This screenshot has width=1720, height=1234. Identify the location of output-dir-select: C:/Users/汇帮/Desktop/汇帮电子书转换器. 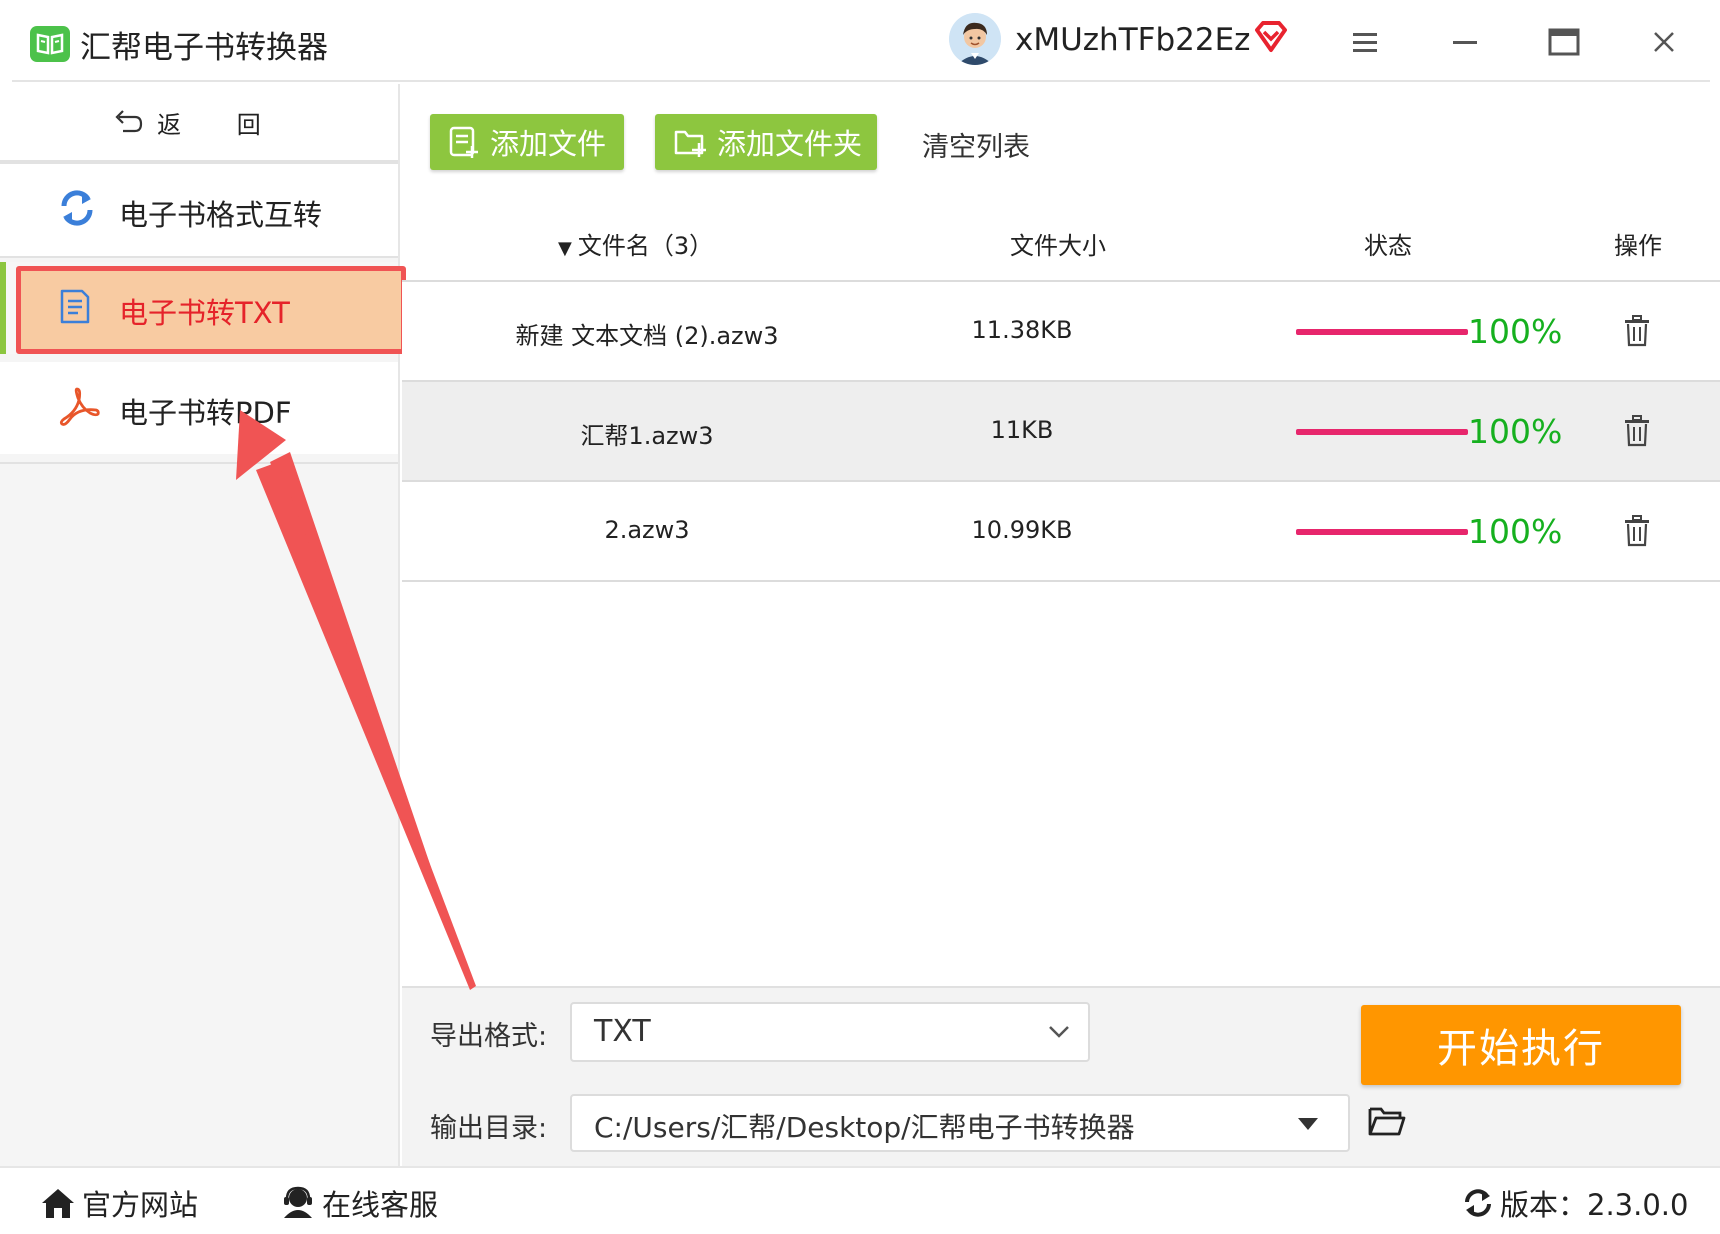
(960, 1123).